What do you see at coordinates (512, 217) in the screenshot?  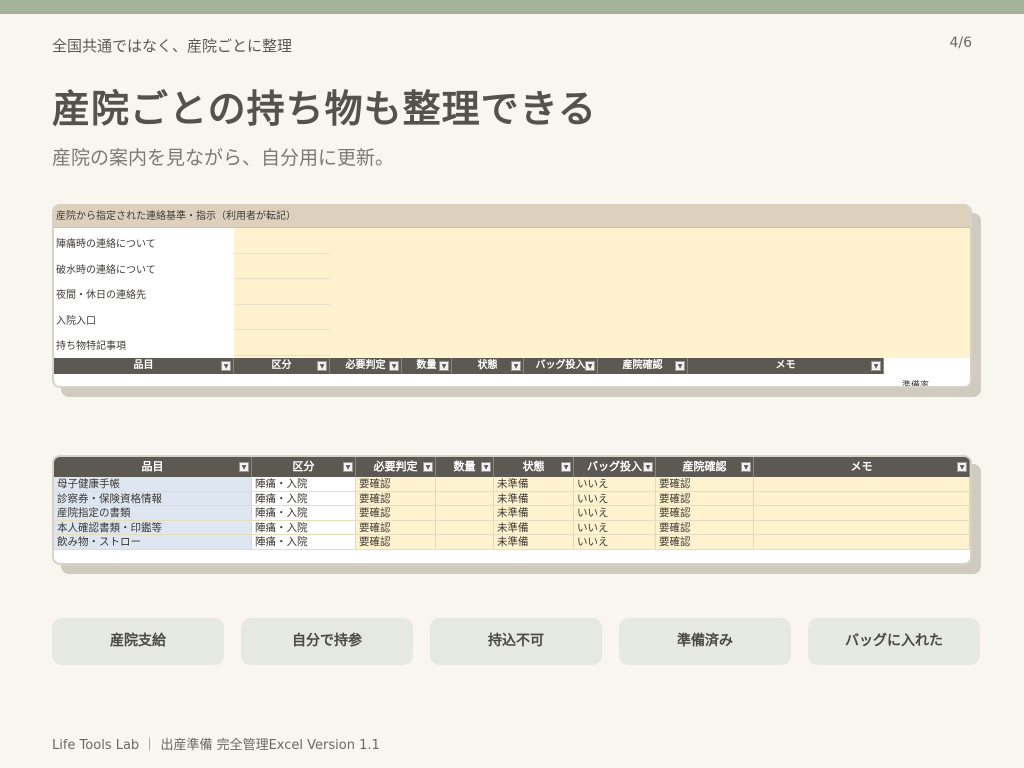 I see `contact-section-header: 産院から指定された連絡基準・指示（利用者が転記）` at bounding box center [512, 217].